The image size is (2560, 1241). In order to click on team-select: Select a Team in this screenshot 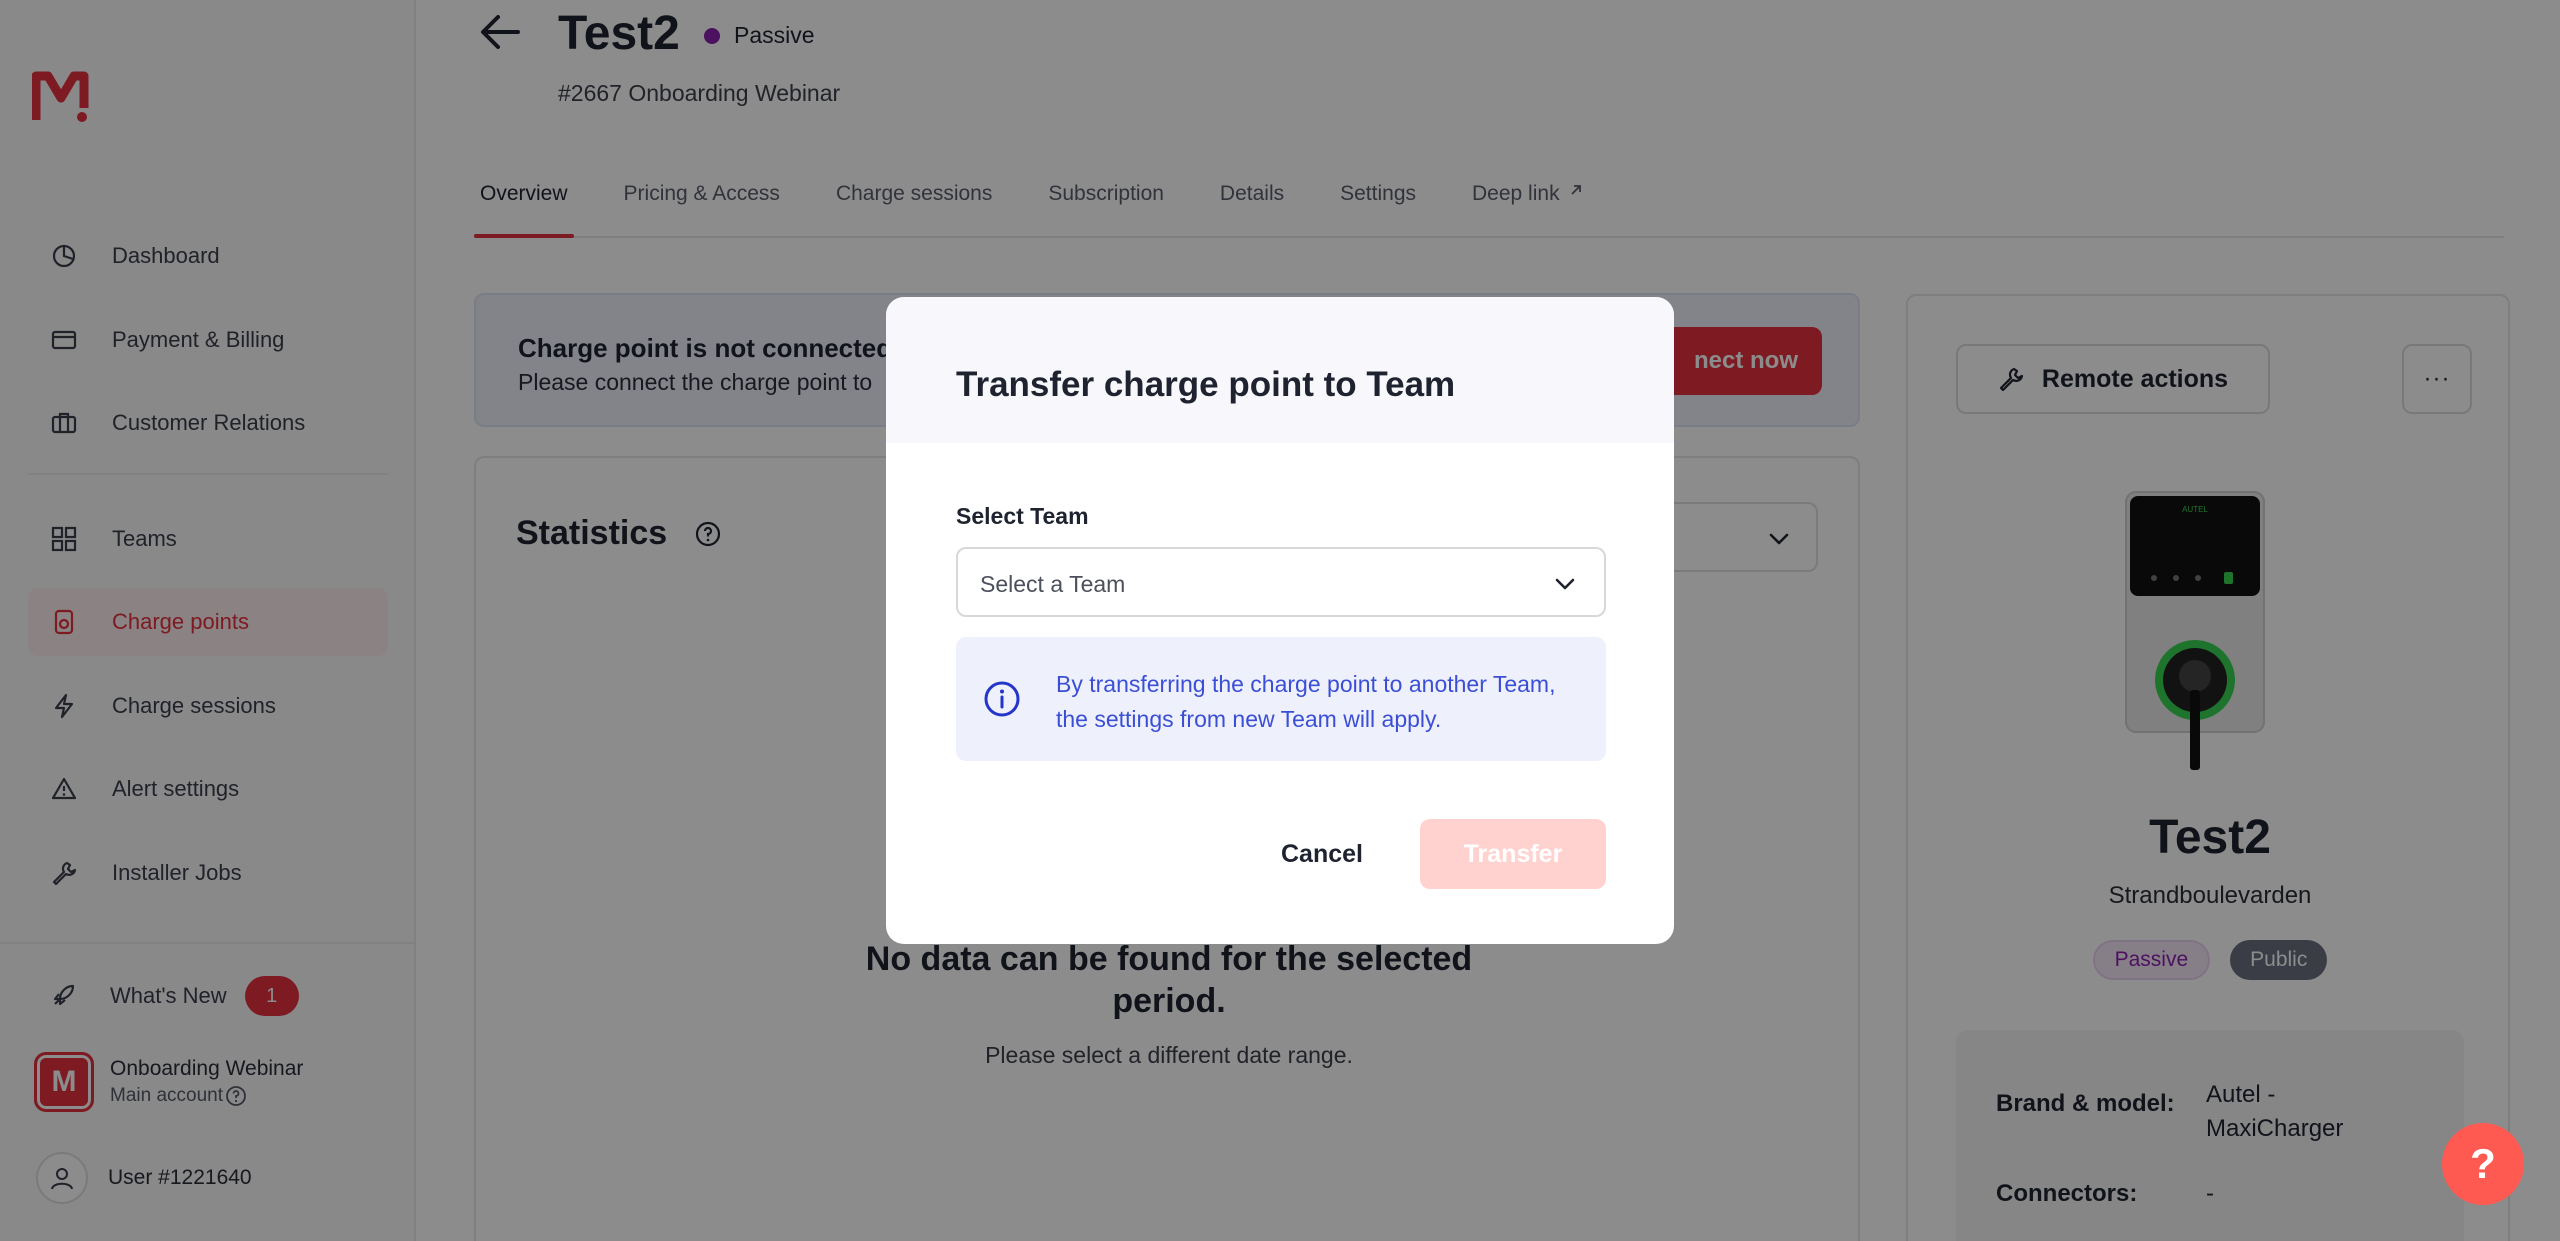, I will do `click(1281, 582)`.